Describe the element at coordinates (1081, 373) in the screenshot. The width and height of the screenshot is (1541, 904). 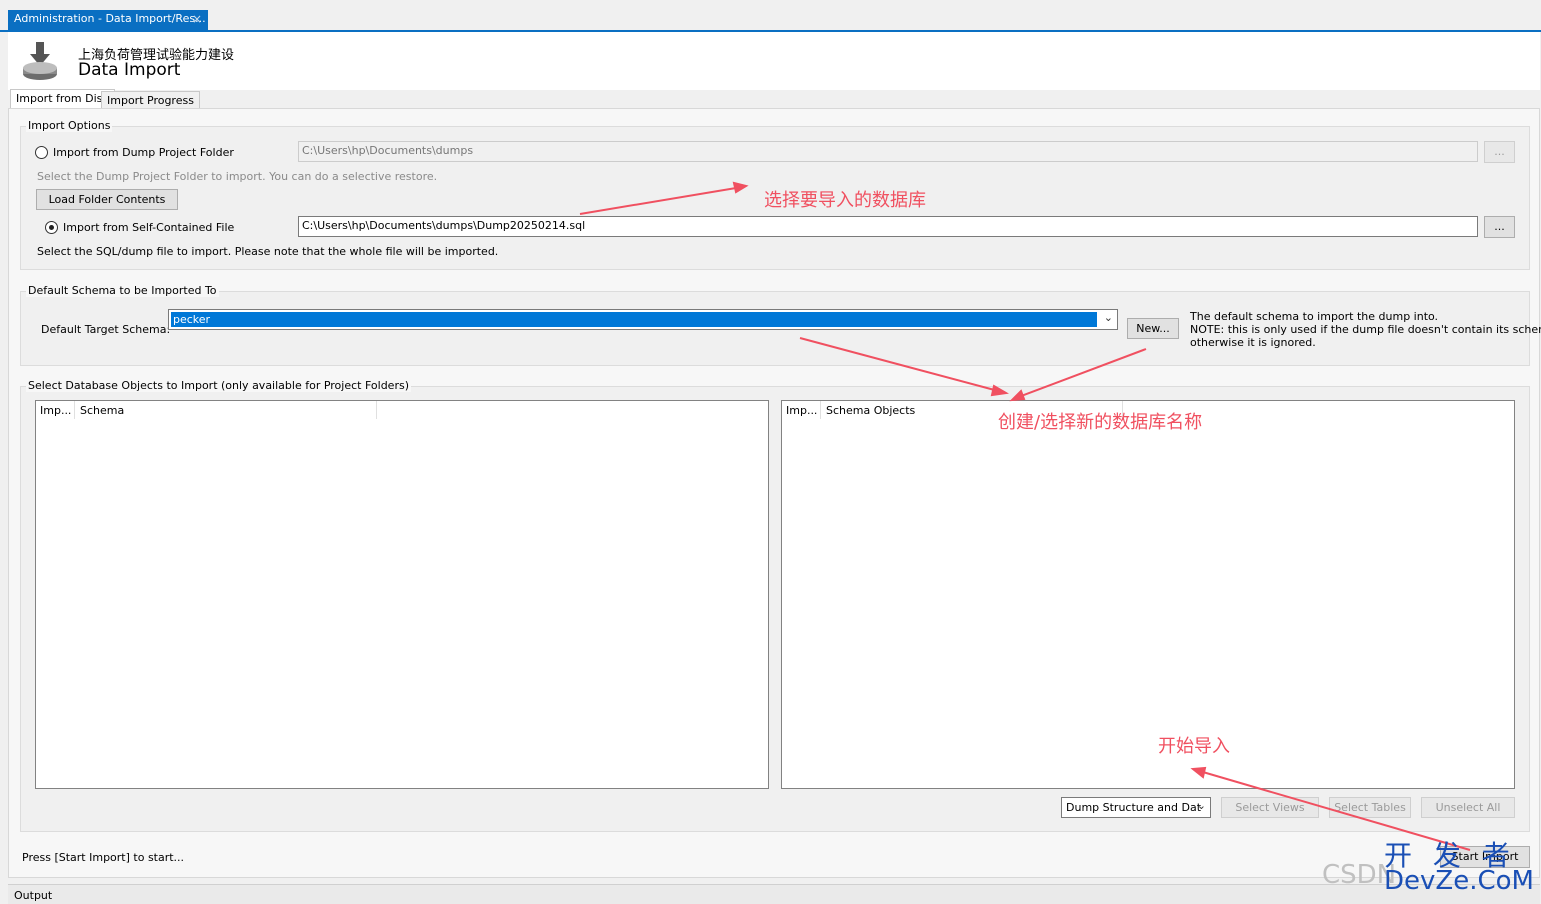
I see `arrow-from-new` at that location.